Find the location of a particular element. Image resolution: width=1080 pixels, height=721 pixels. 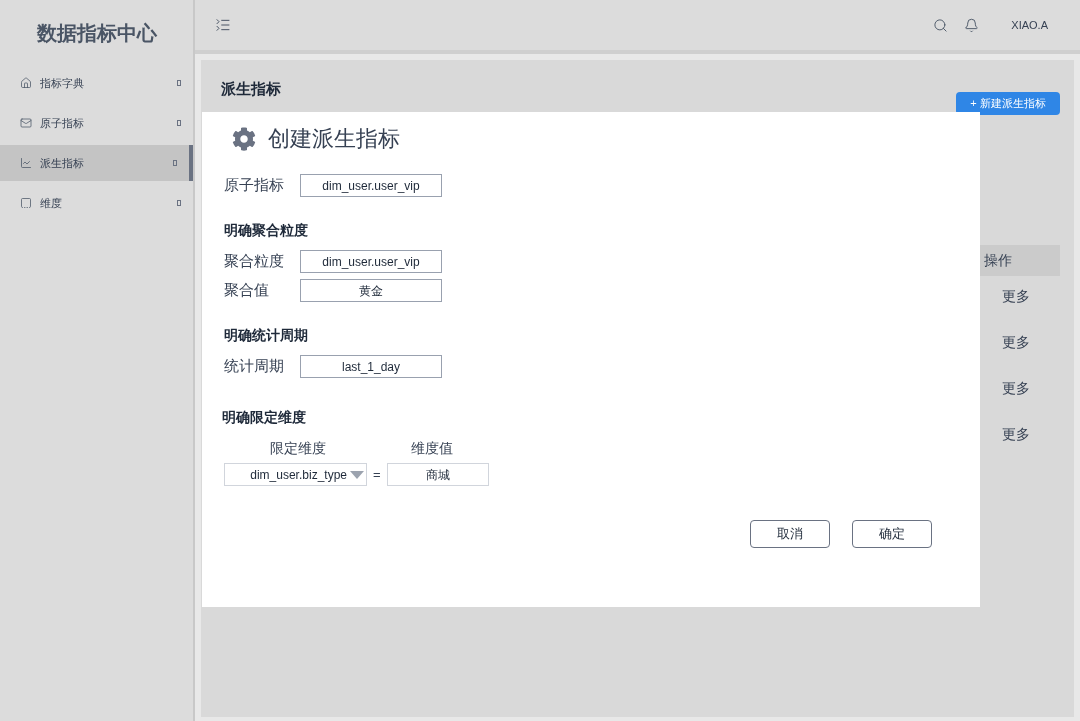

sidebar-item: 维度 is located at coordinates (96, 203).